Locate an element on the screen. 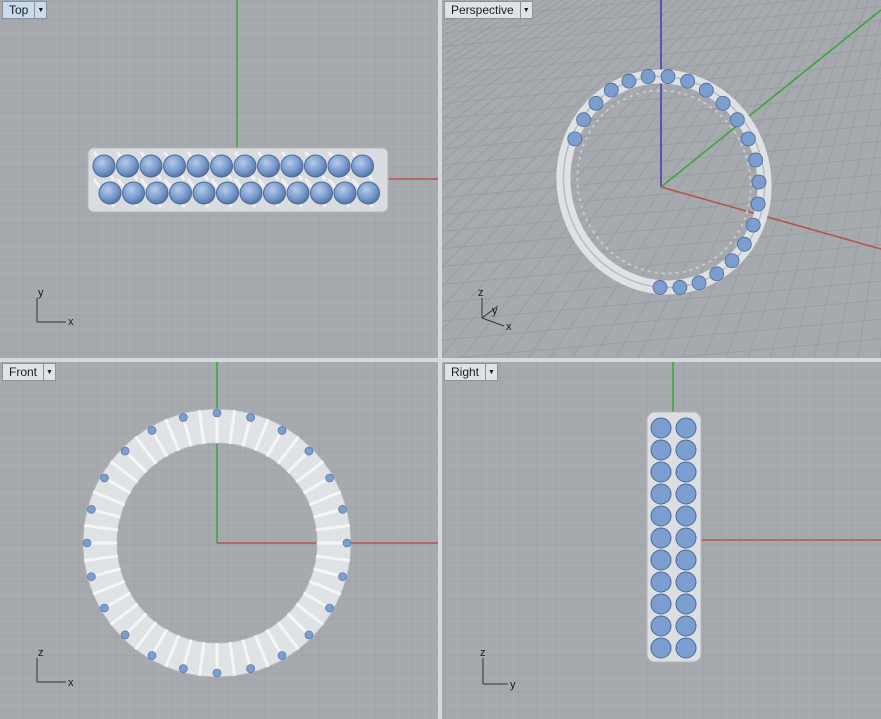 This screenshot has height=719, width=881. viewport-title: Perspective is located at coordinates (482, 10).